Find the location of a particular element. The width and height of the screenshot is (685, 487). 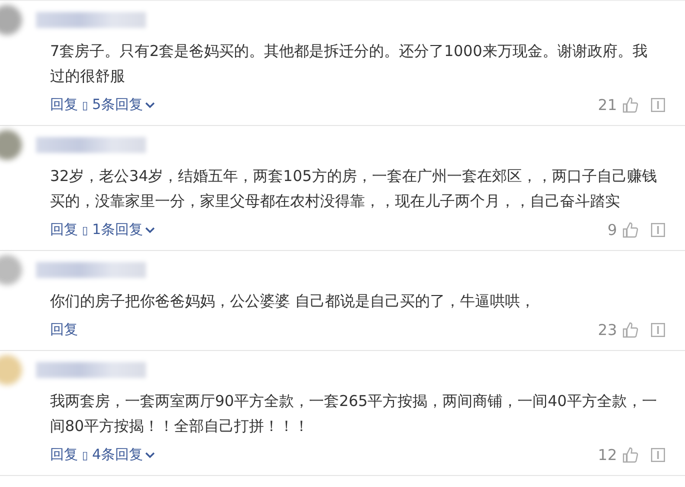

comment-text: 我两套房，一套两室两厅90平方全款，一套265平方按揭，两间商铺，一间40平方全款，一间80平方按揭！！全部自己打拼！！！ is located at coordinates (354, 414).